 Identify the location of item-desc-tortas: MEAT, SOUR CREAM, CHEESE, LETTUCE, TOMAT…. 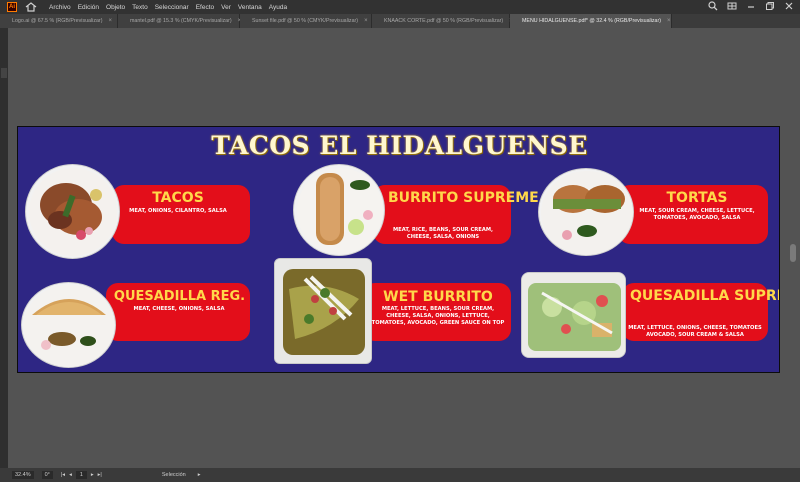
(697, 215).